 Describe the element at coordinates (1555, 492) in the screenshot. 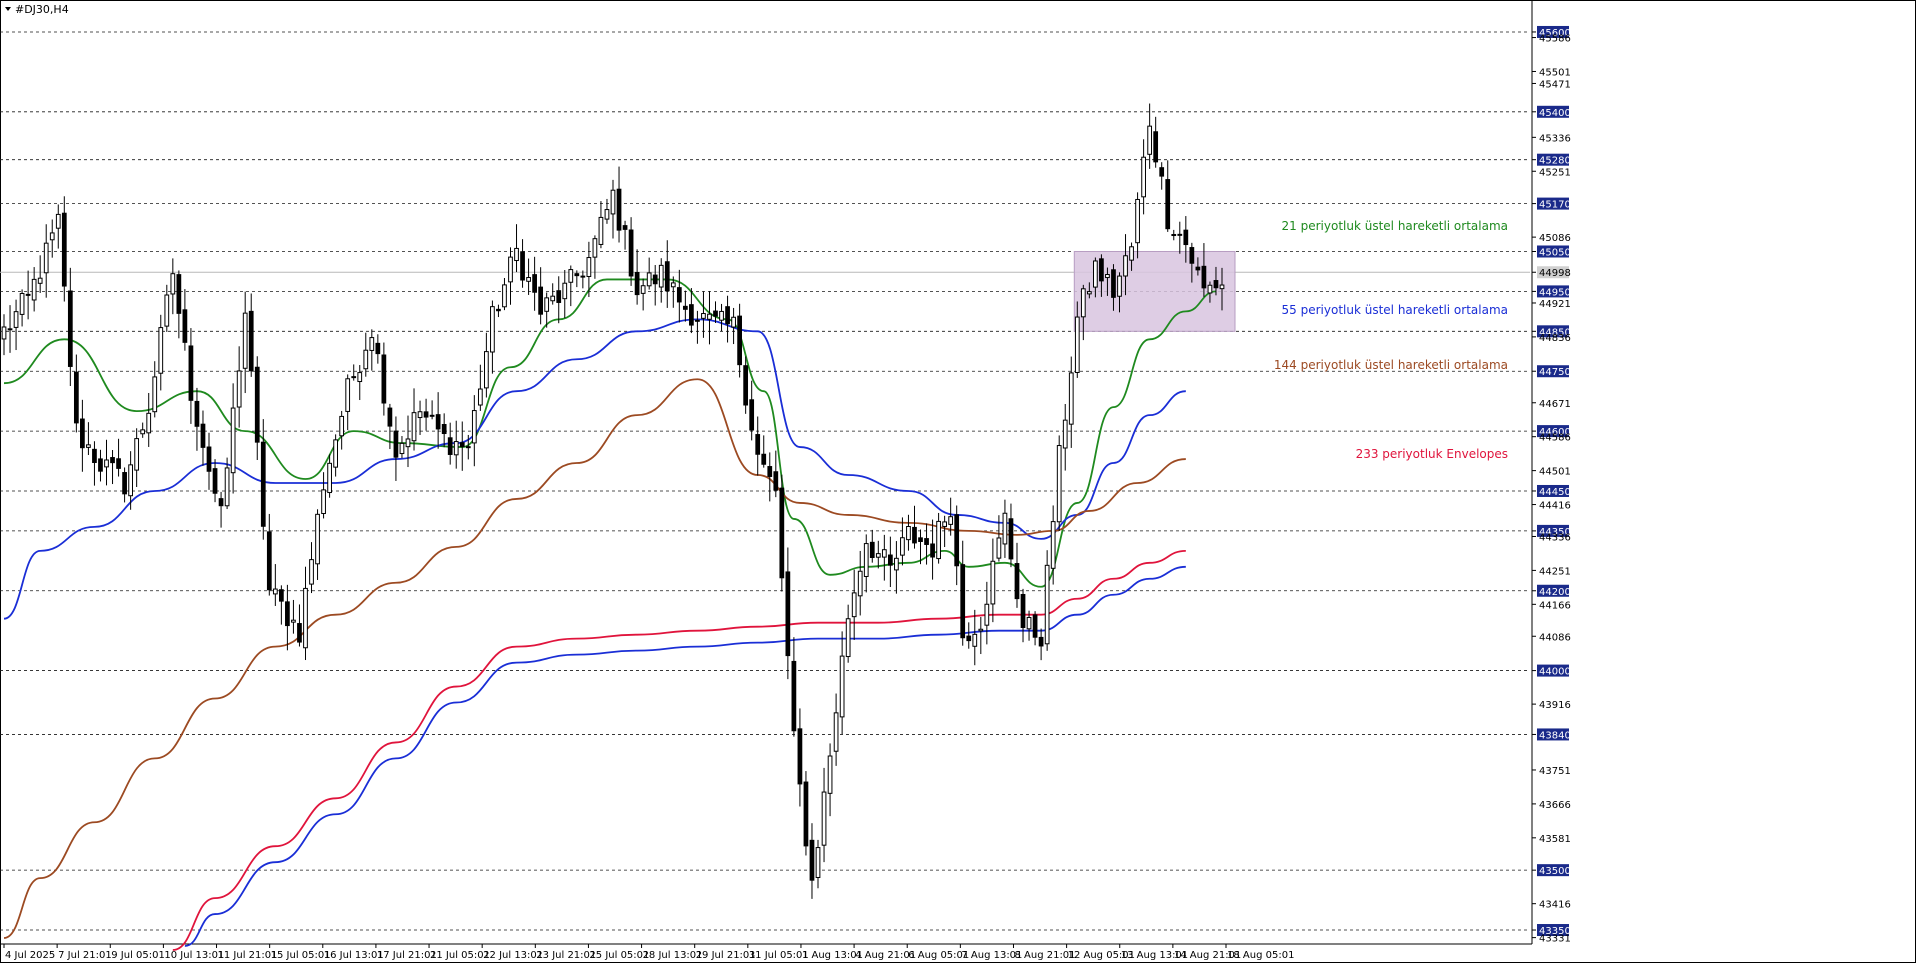

I see `price-tick-label: 44450` at that location.